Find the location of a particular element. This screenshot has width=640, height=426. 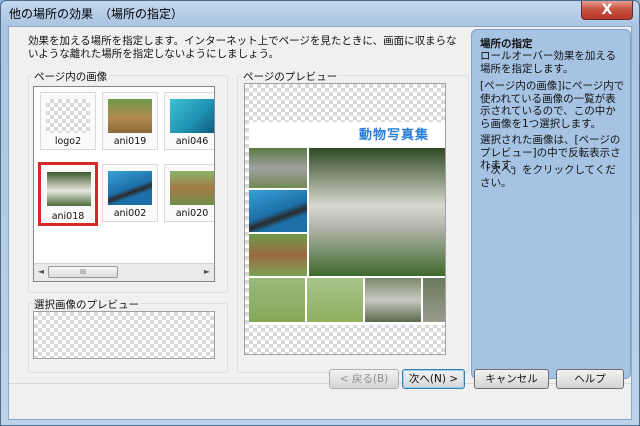

image-thumb-ani018: ani018 is located at coordinates (68, 194).